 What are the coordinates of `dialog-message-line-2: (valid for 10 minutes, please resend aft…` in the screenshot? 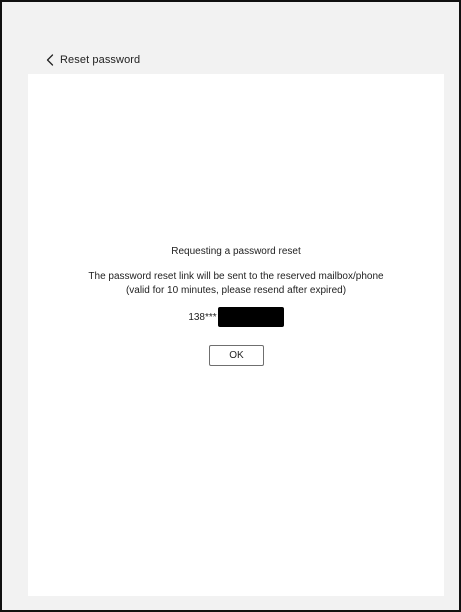 It's located at (236, 290).